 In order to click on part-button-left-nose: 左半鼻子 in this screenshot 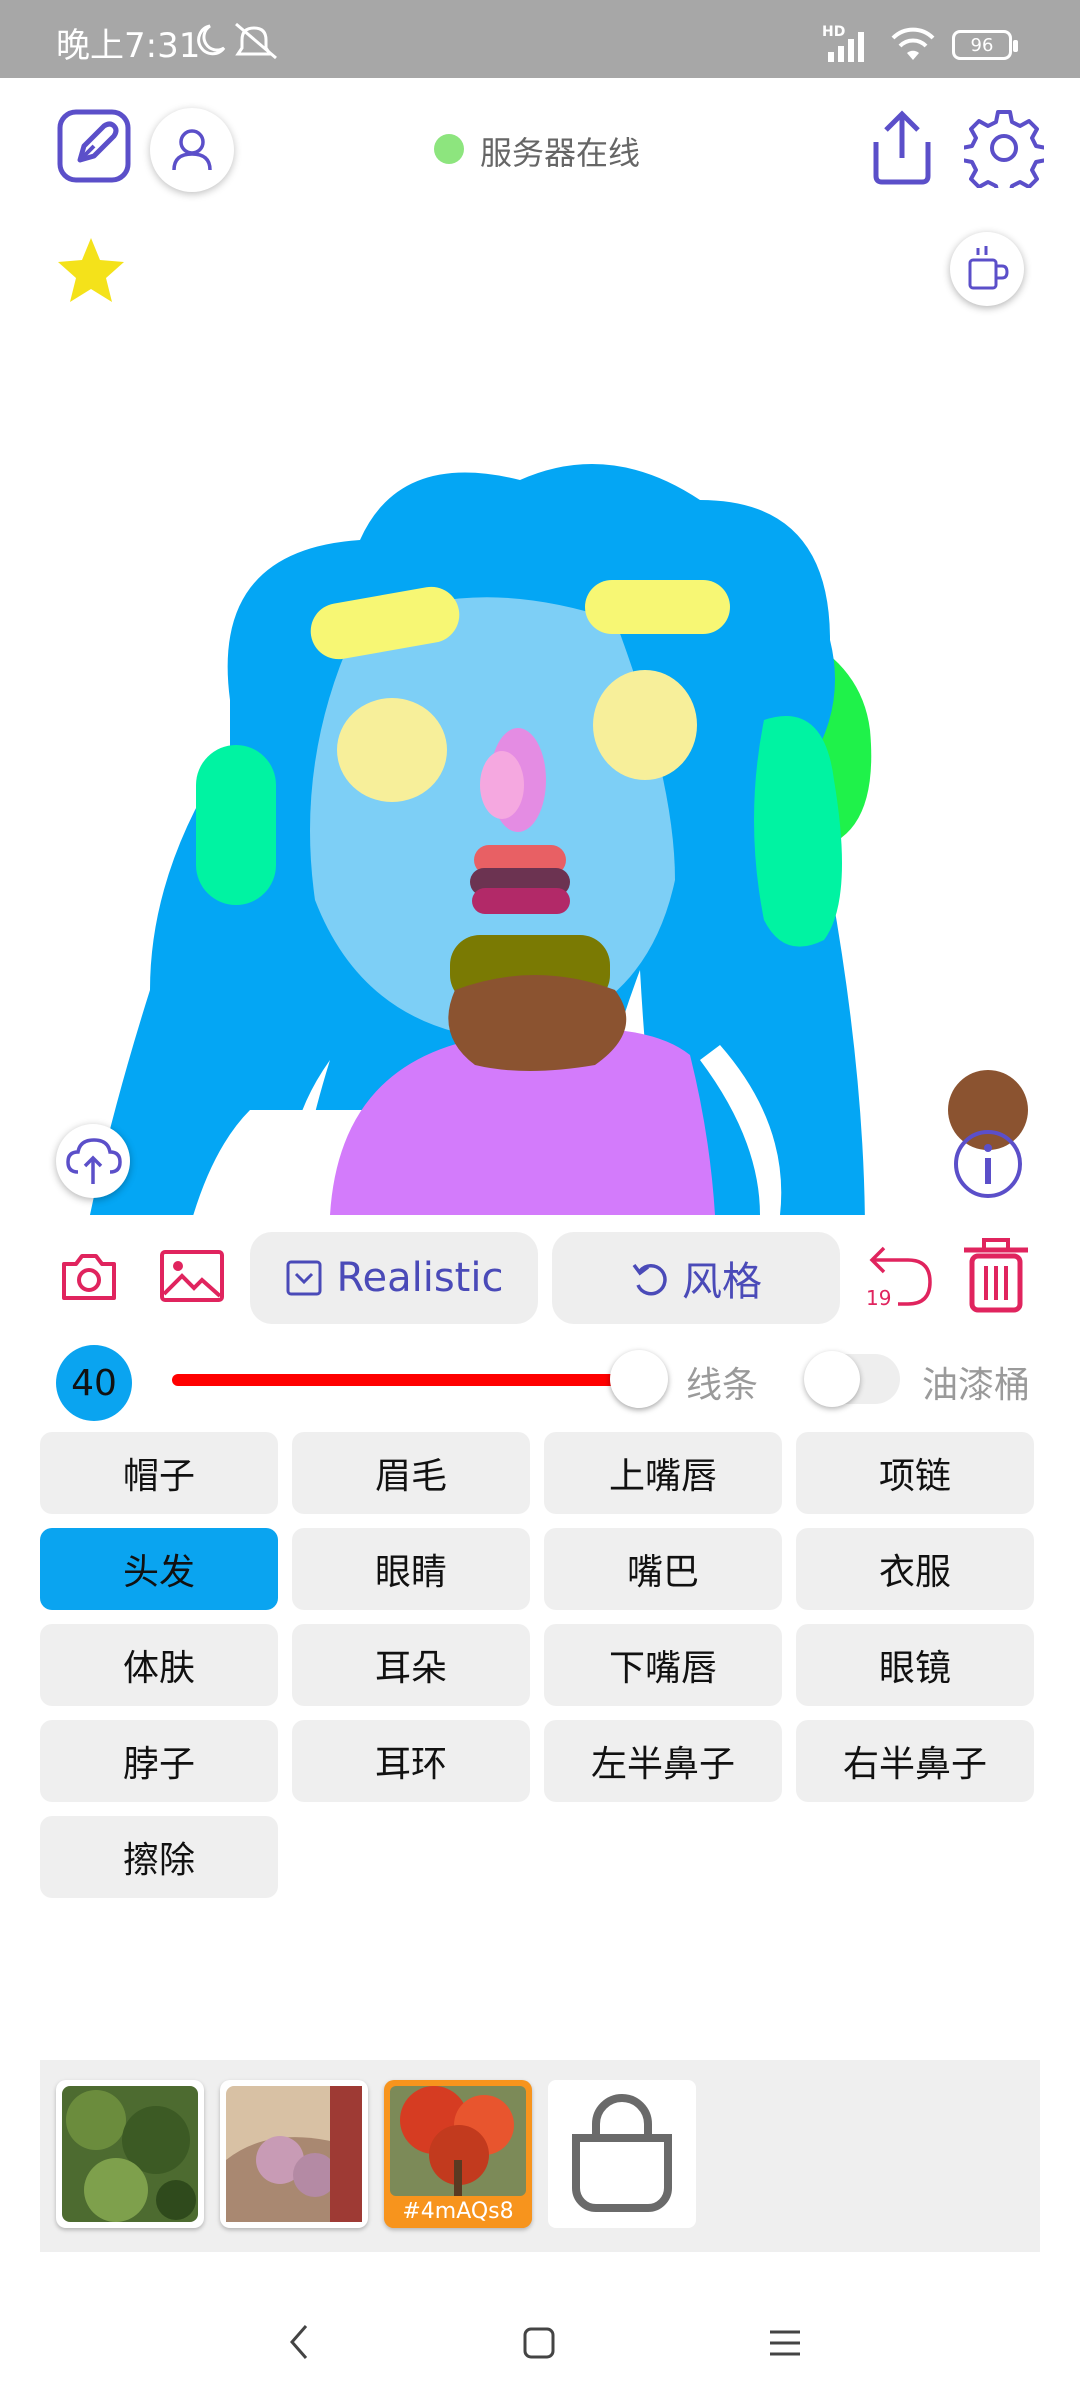, I will do `click(663, 1761)`.